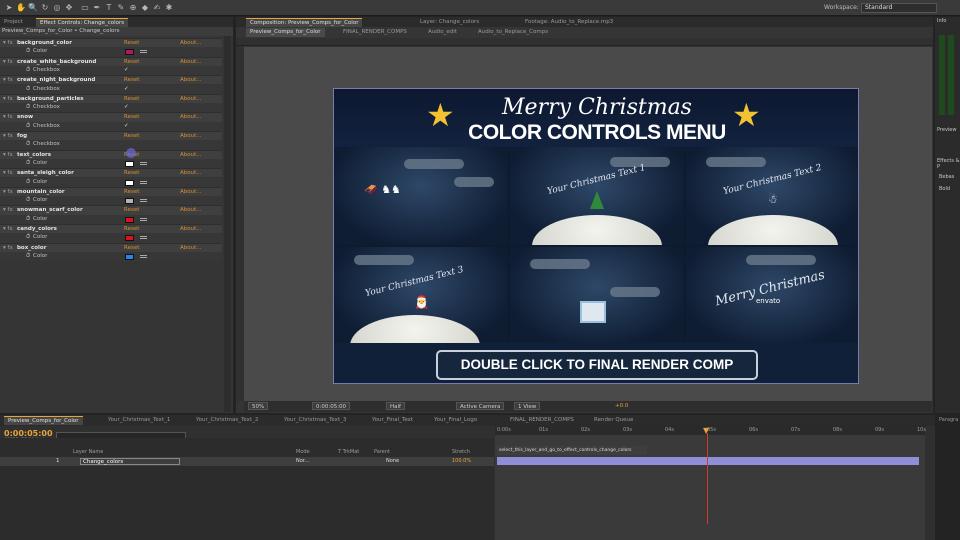 This screenshot has width=960, height=540. Describe the element at coordinates (944, 189) in the screenshot. I see `style-select: Bold` at that location.